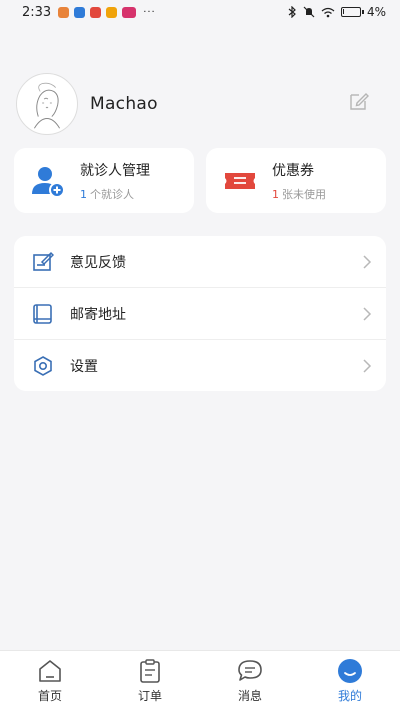 This screenshot has width=400, height=711. What do you see at coordinates (43, 261) in the screenshot?
I see `feedback-icon` at bounding box center [43, 261].